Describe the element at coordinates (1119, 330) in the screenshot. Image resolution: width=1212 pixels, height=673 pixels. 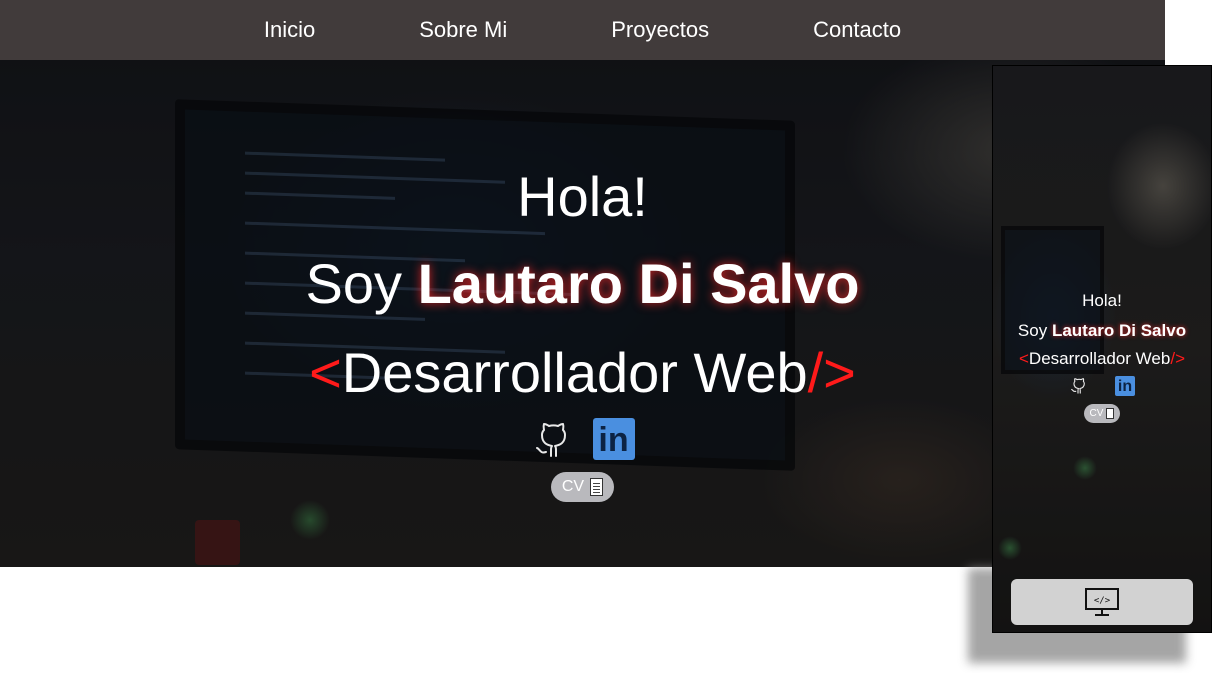
I see `mobile-hero-name: Lautaro Di Salvo` at that location.